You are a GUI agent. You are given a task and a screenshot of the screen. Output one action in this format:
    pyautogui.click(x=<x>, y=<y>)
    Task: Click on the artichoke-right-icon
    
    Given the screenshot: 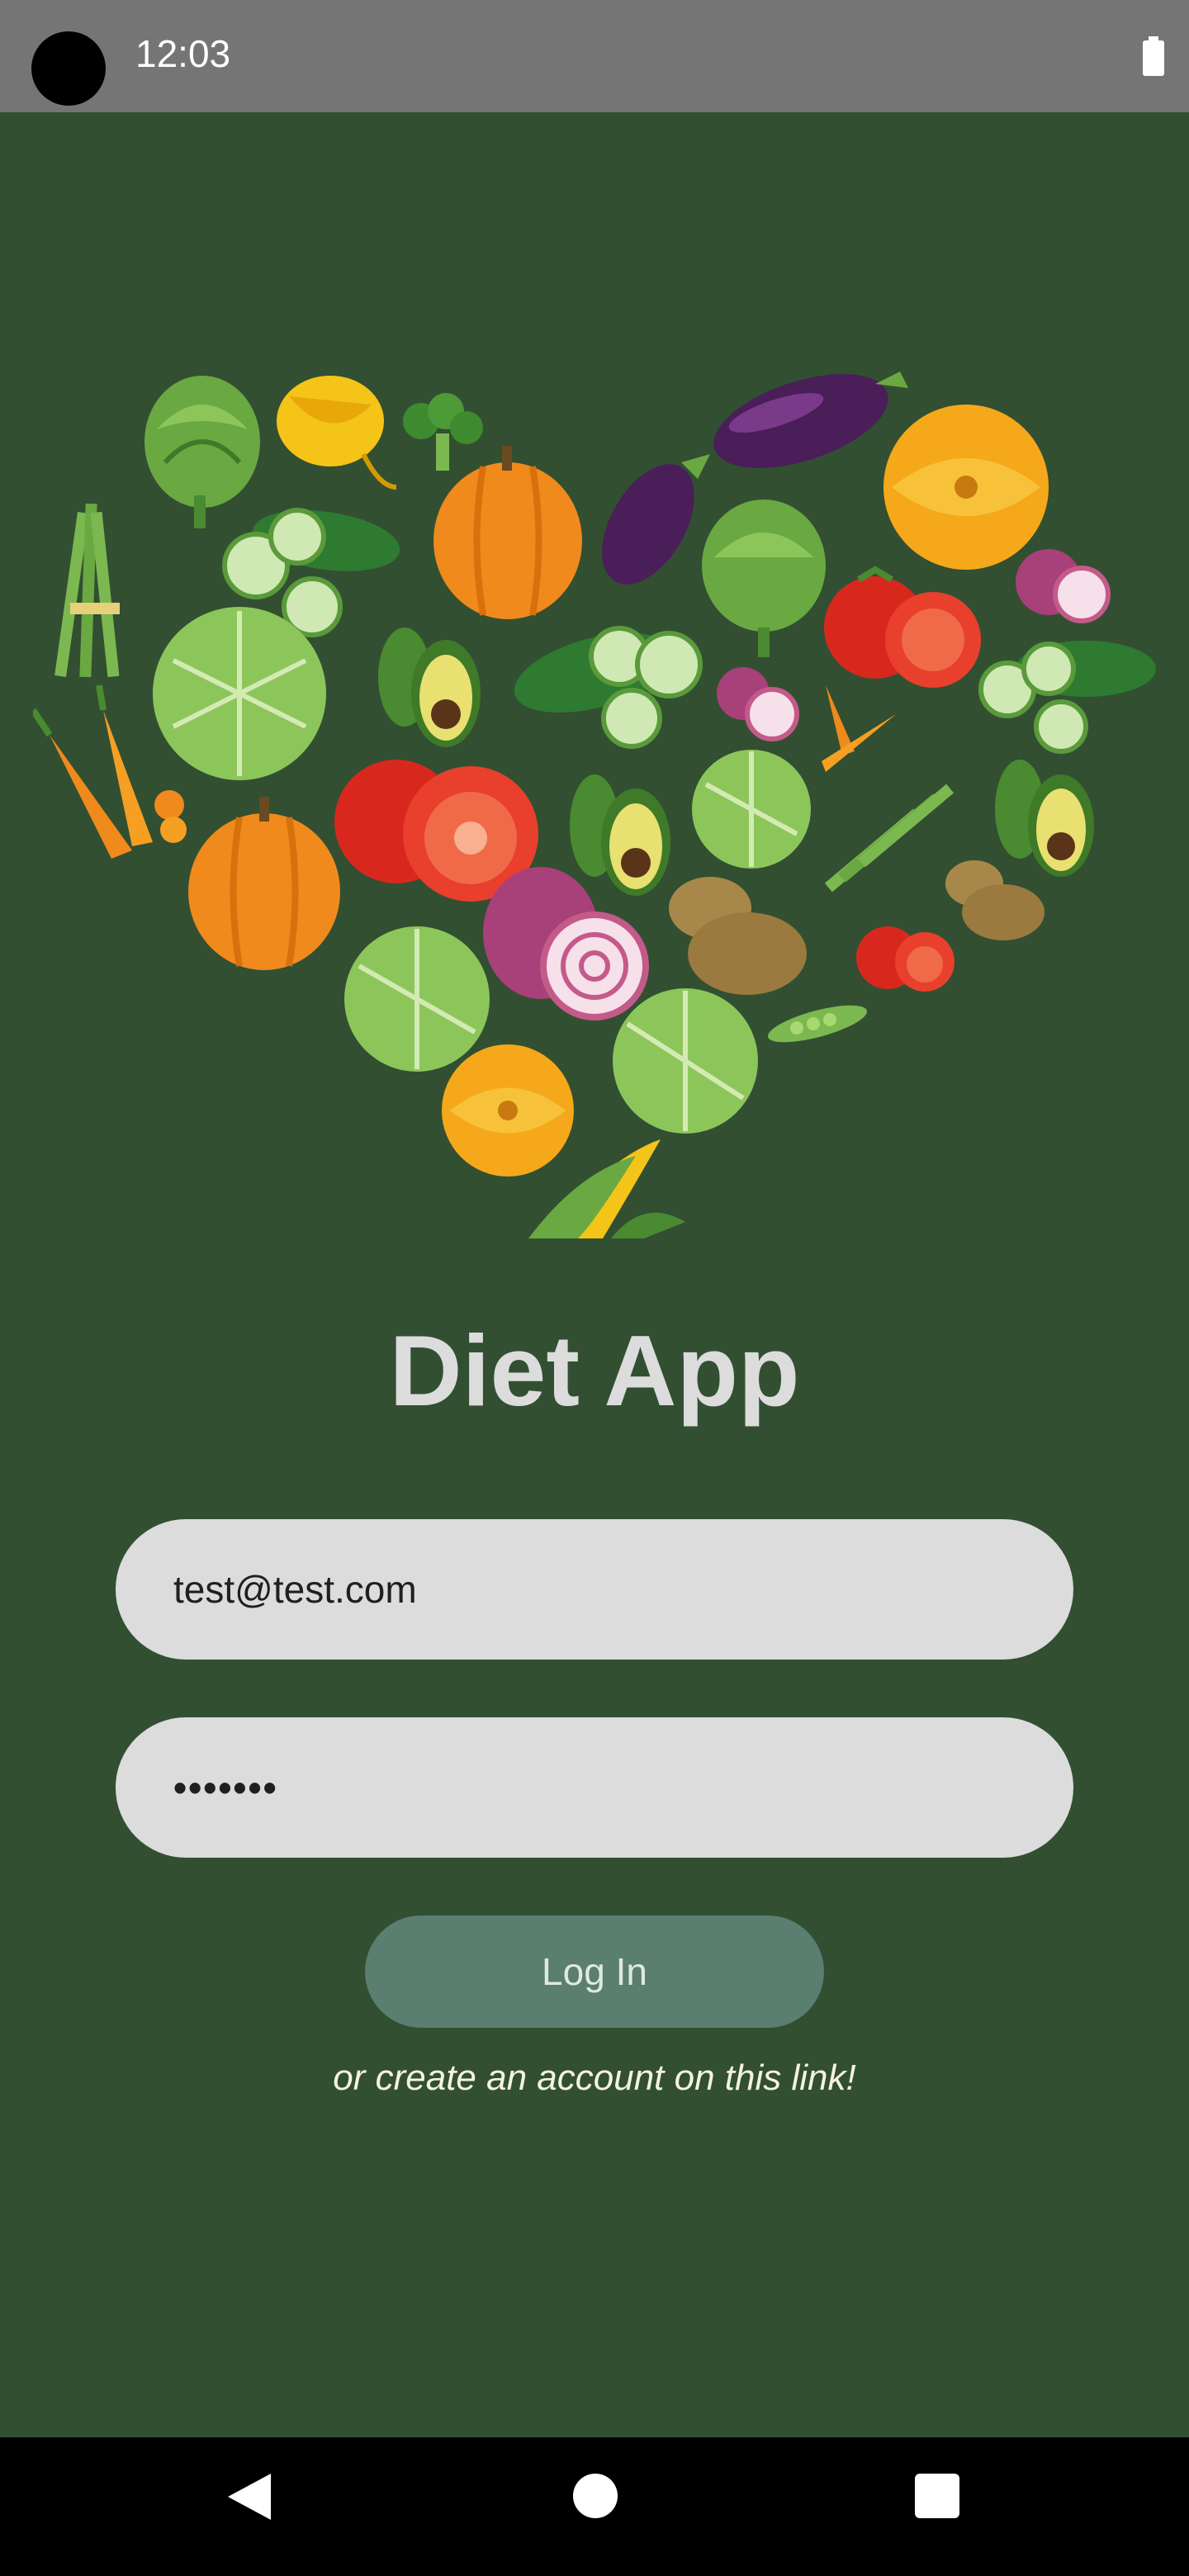 What is the action you would take?
    pyautogui.click(x=764, y=578)
    